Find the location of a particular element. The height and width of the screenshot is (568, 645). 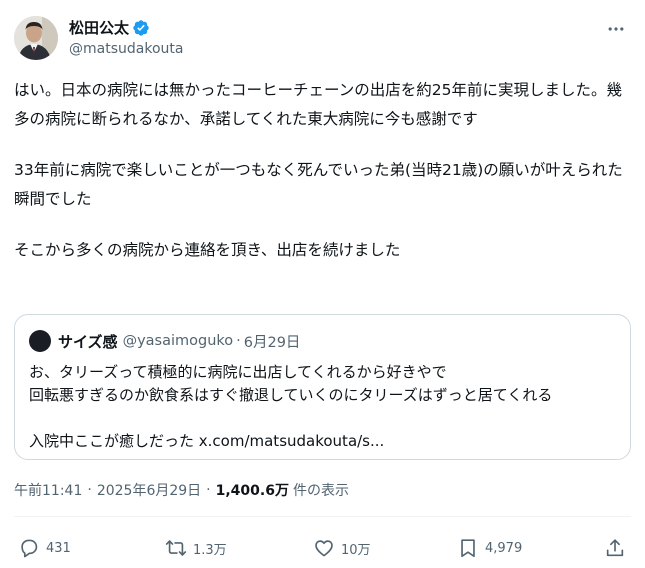

quote-gap is located at coordinates (324, 418).